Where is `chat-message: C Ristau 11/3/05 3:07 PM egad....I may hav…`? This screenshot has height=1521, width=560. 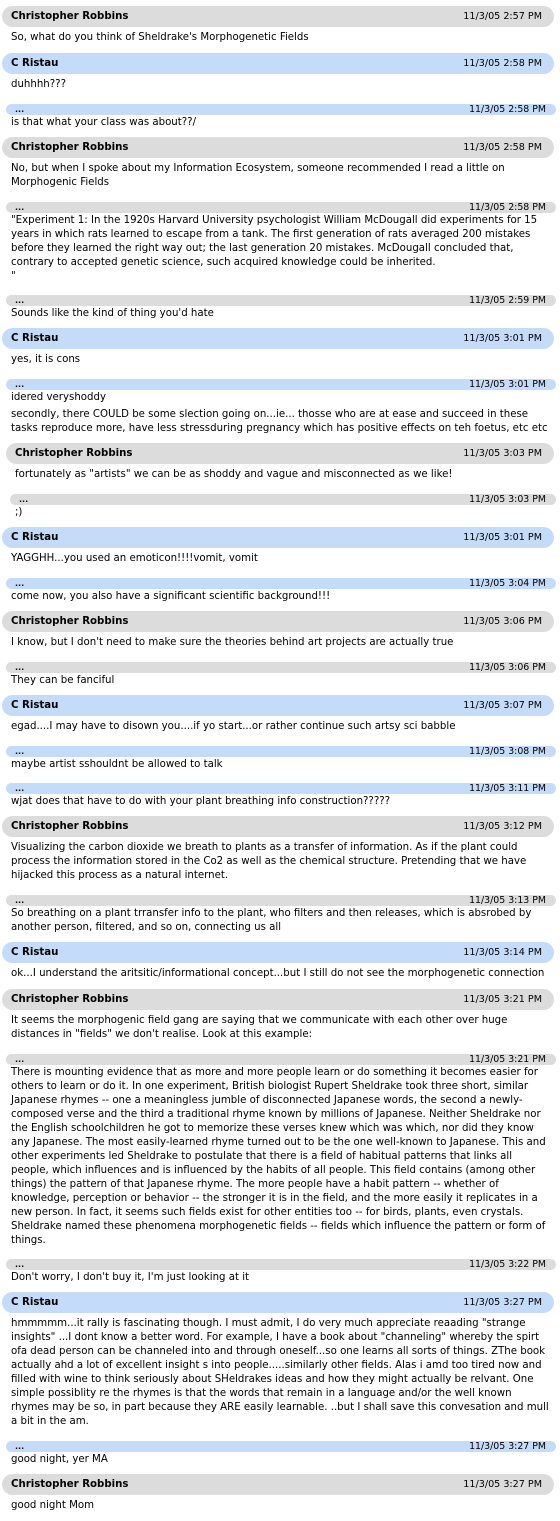 chat-message: C Ristau 11/3/05 3:07 PM egad....I may hav… is located at coordinates (280, 718).